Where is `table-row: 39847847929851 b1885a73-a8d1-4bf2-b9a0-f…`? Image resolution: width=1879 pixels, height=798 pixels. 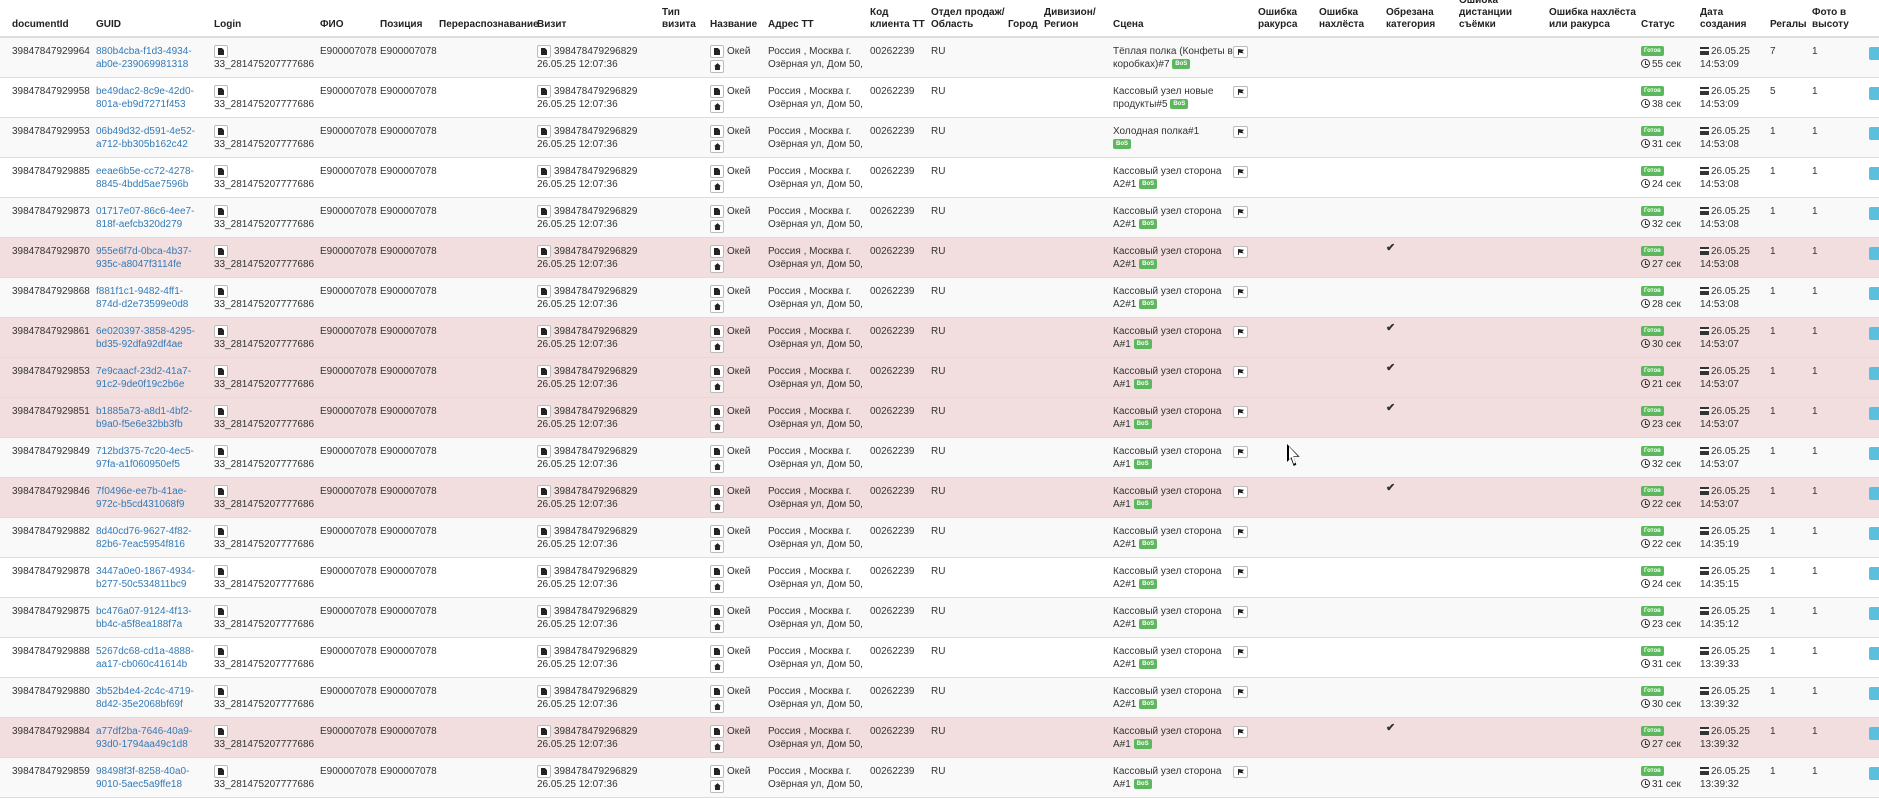 table-row: 39847847929851 b1885a73-a8d1-4bf2-b9a0-f… is located at coordinates (939, 418).